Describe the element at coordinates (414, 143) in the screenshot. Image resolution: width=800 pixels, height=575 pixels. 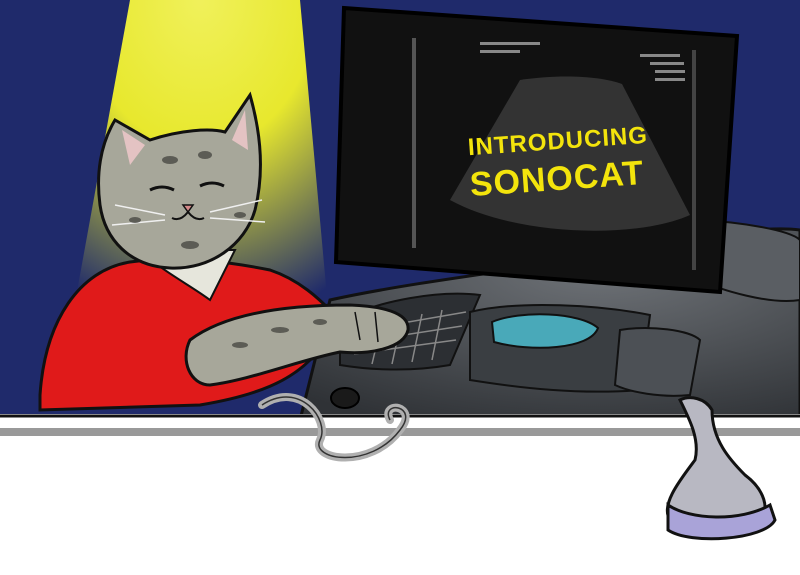
I see `screen-indicator-bar` at that location.